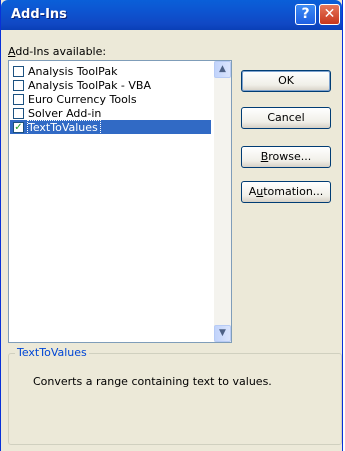  I want to click on list-item-selected: ✓ TextToValues, so click(110, 127).